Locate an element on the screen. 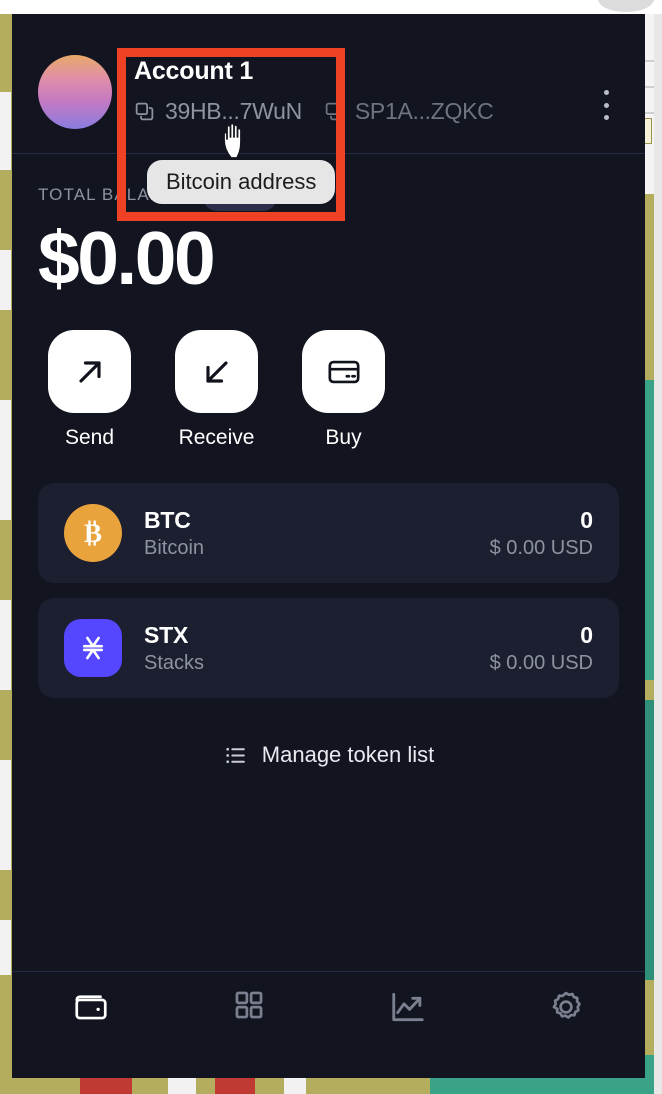  kebab-menu-icon is located at coordinates (606, 105).